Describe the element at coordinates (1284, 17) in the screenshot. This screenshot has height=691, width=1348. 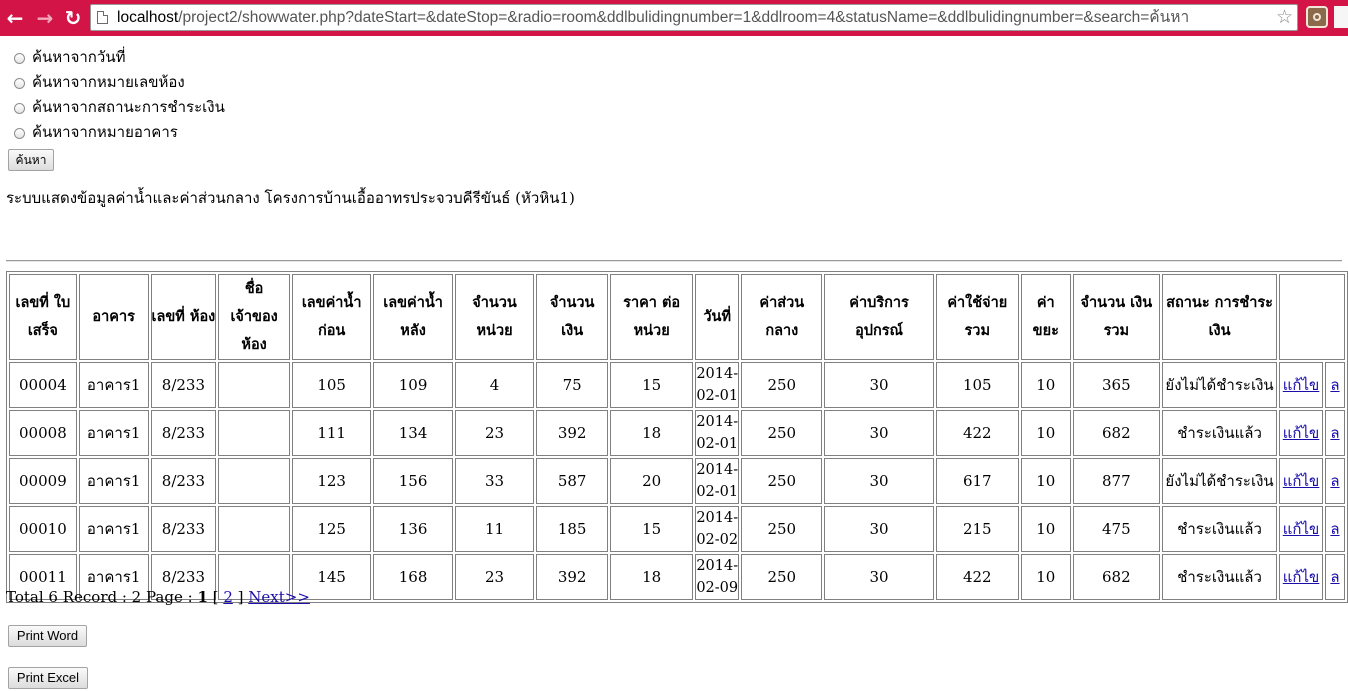
I see `bookmark-star-icon: ☆` at that location.